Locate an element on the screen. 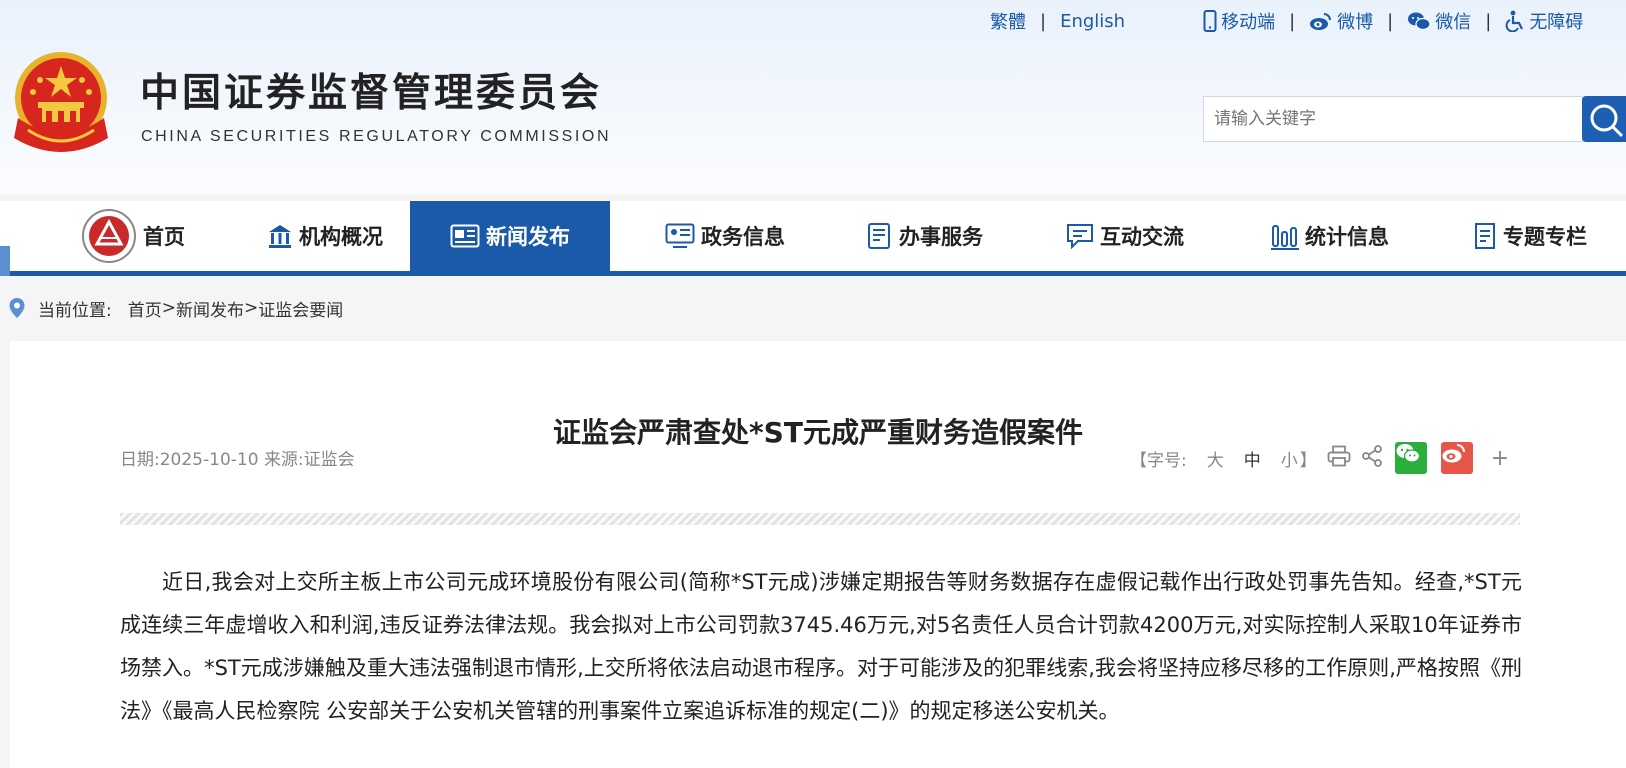 The height and width of the screenshot is (768, 1626). traditional-chinese-link: 繁體 is located at coordinates (1008, 21).